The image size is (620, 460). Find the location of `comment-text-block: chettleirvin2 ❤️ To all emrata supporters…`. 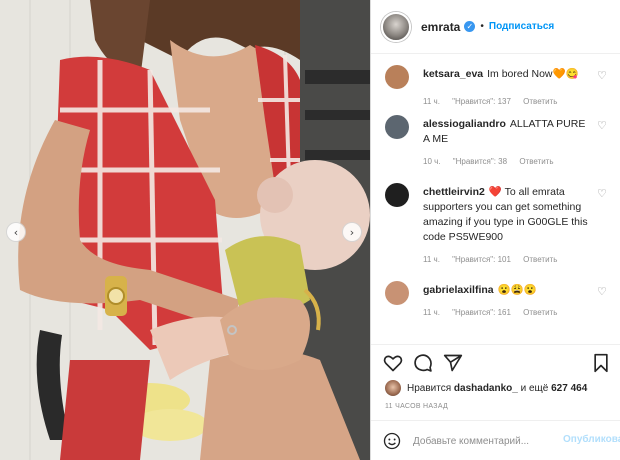

comment-text-block: chettleirvin2 ❤️ To all emrata supporters… is located at coordinates (508, 215).